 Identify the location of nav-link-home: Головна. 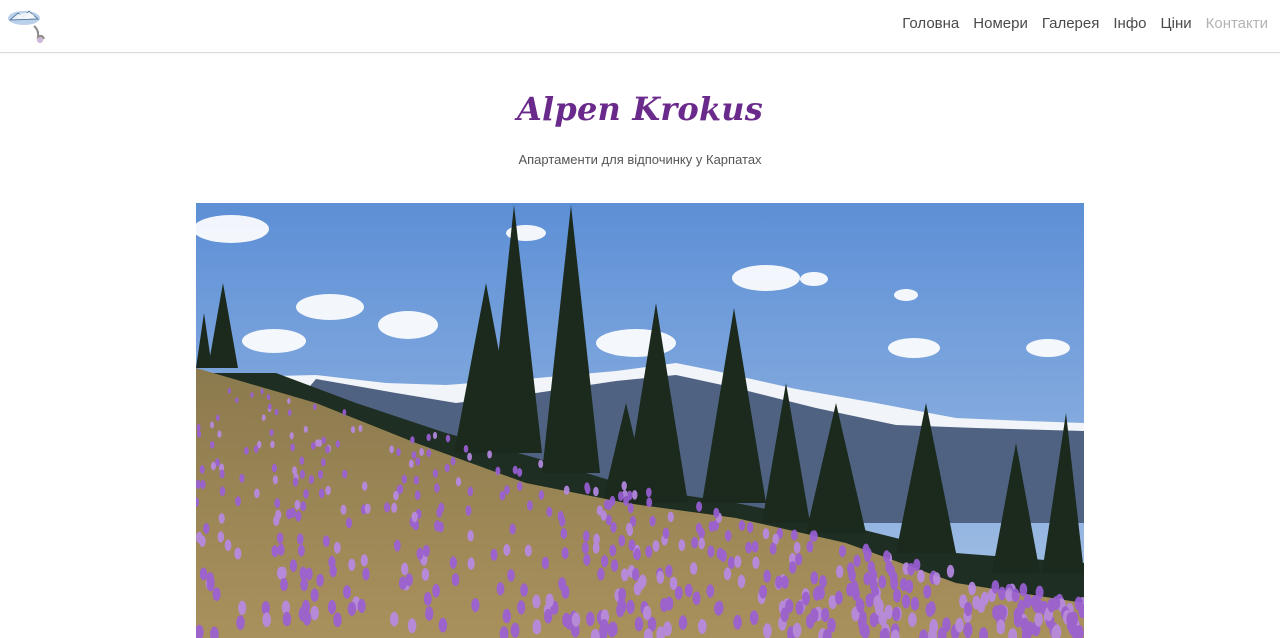
(930, 23).